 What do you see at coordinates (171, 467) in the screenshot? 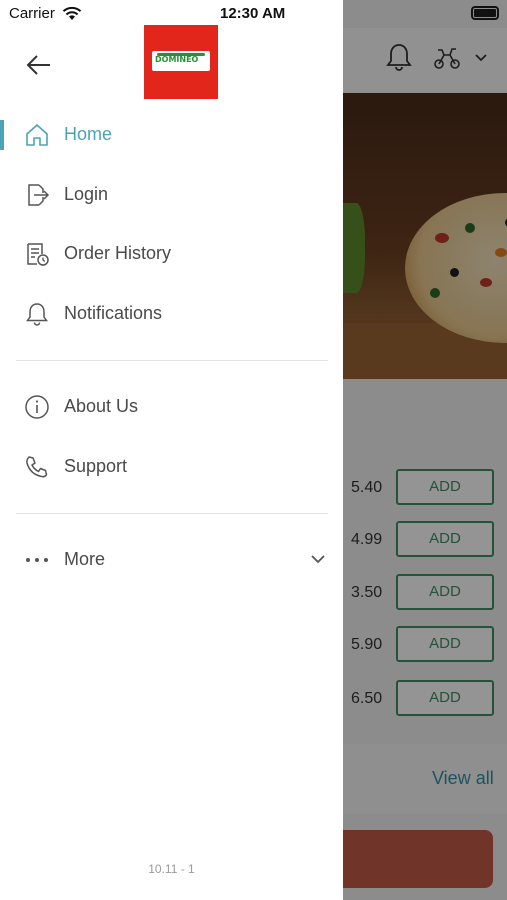
I see `nav-item-support: Support` at bounding box center [171, 467].